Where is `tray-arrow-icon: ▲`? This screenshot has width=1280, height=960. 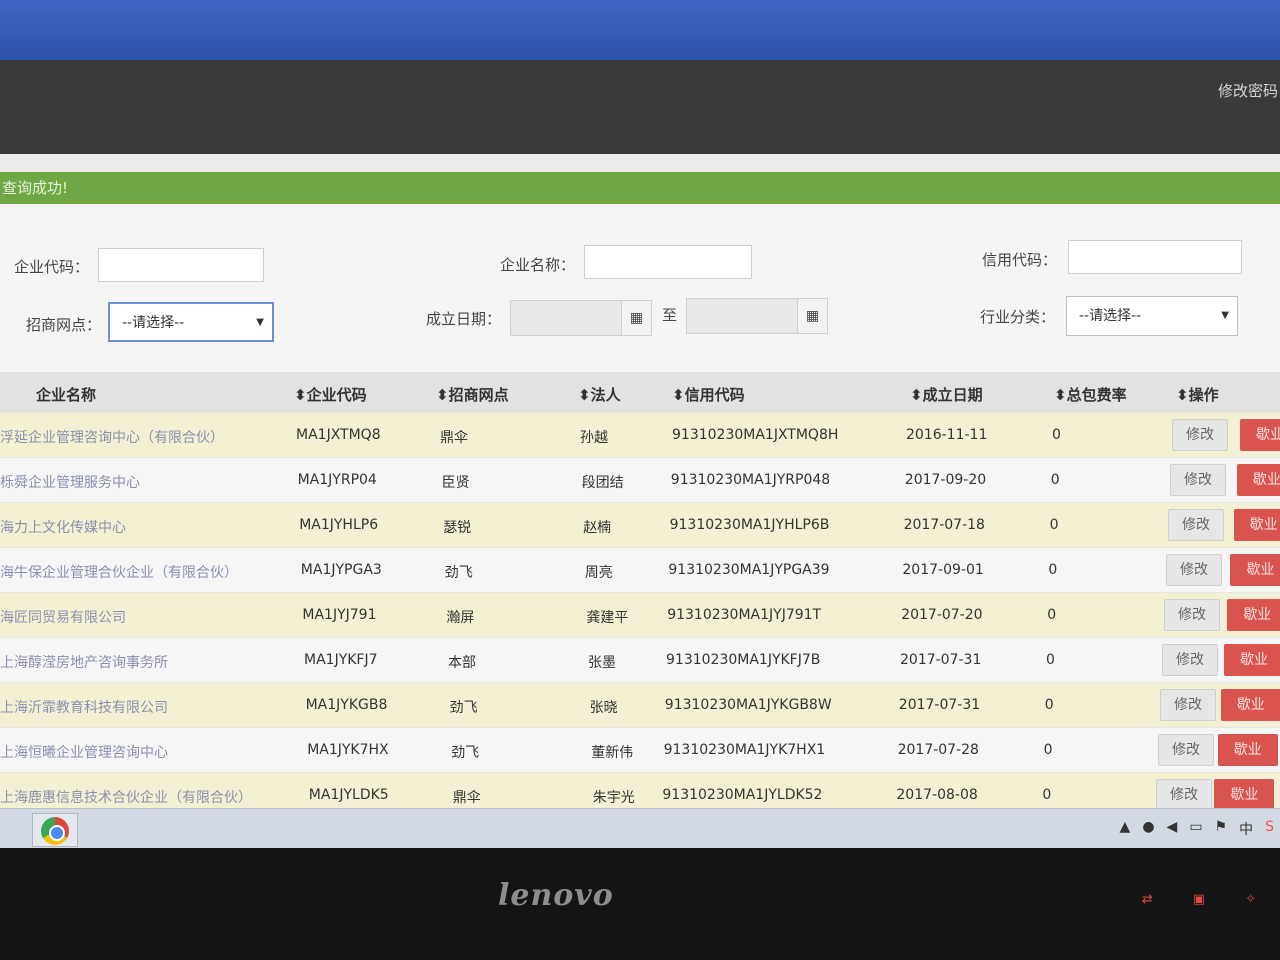 tray-arrow-icon: ▲ is located at coordinates (1125, 829).